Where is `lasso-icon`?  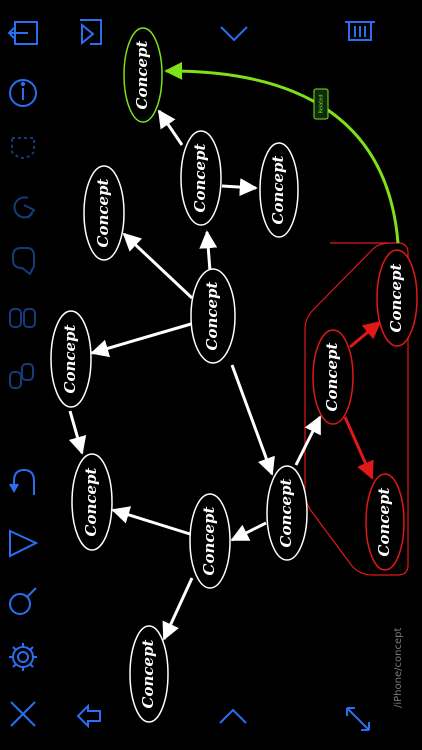 lasso-icon is located at coordinates (23, 148).